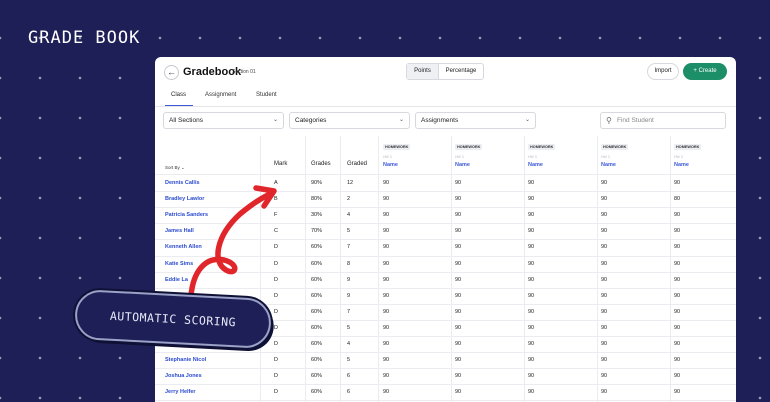 The width and height of the screenshot is (770, 402). What do you see at coordinates (229, 245) in the screenshot?
I see `curved-arrow` at bounding box center [229, 245].